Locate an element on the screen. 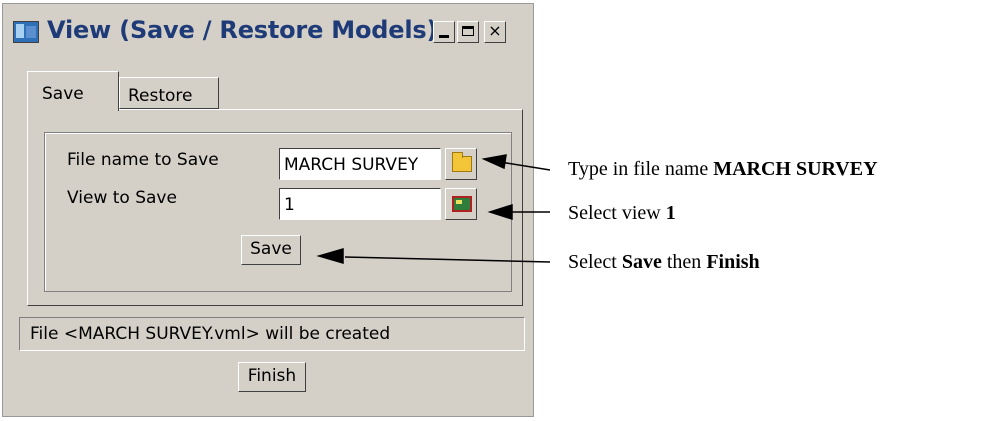 This screenshot has height=421, width=985. annotation-file-name: Type in file name MARCH SURVEY is located at coordinates (723, 169).